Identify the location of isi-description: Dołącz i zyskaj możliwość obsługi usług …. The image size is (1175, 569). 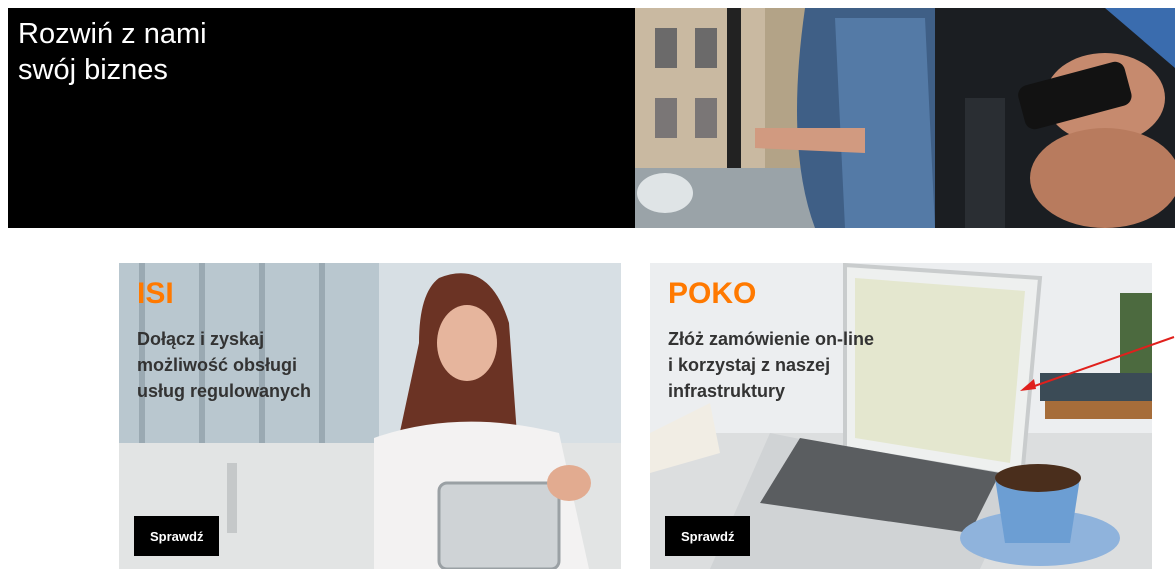
(224, 365).